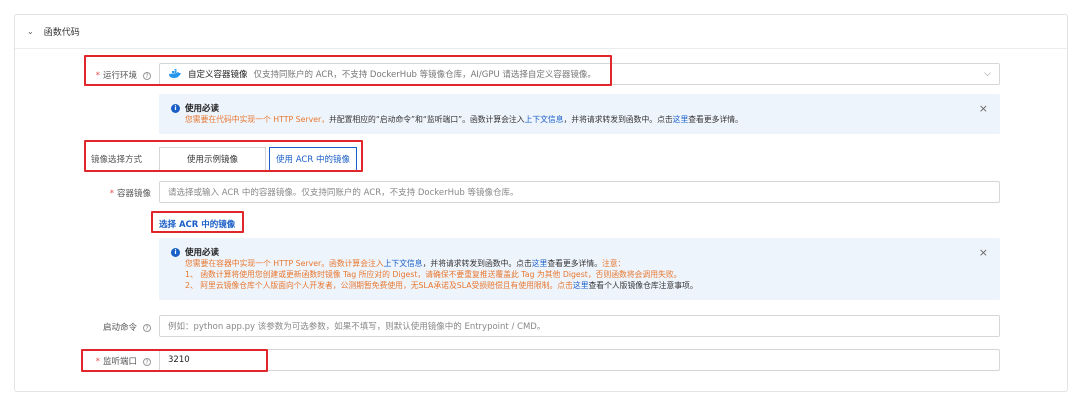 The image size is (1080, 405). Describe the element at coordinates (223, 156) in the screenshot. I see `highlight-box-image-mode` at that location.